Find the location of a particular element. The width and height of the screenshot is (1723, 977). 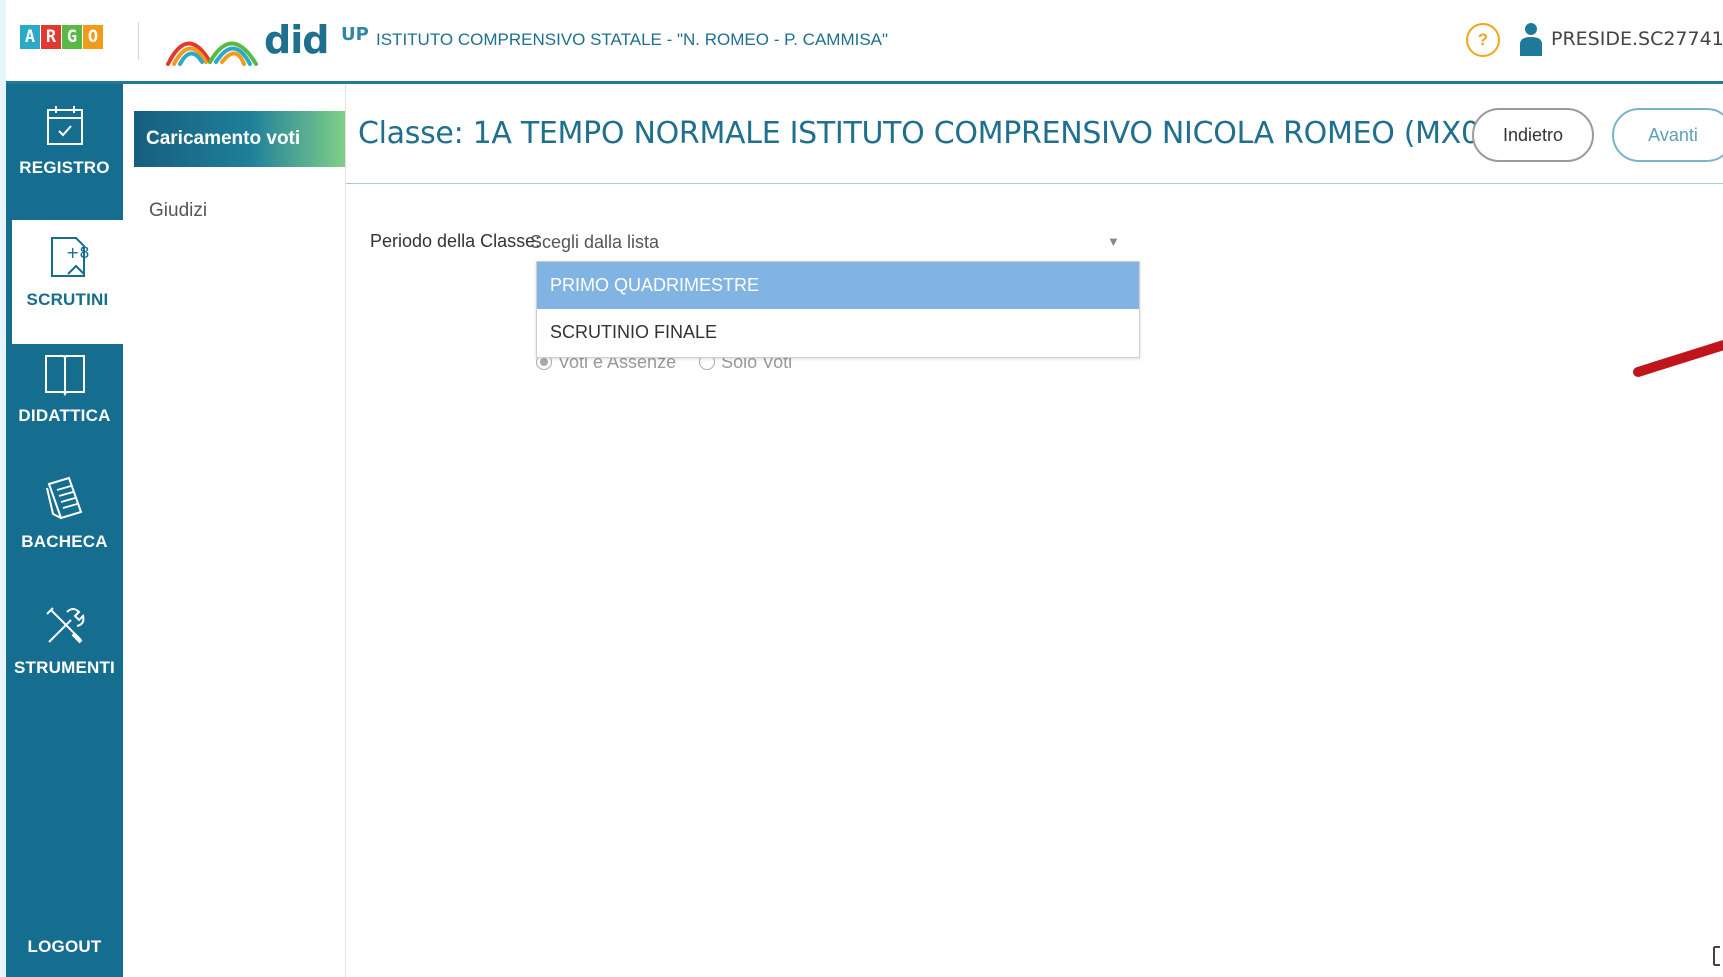

sidebar-item-label: REGISTRO is located at coordinates (64, 167).